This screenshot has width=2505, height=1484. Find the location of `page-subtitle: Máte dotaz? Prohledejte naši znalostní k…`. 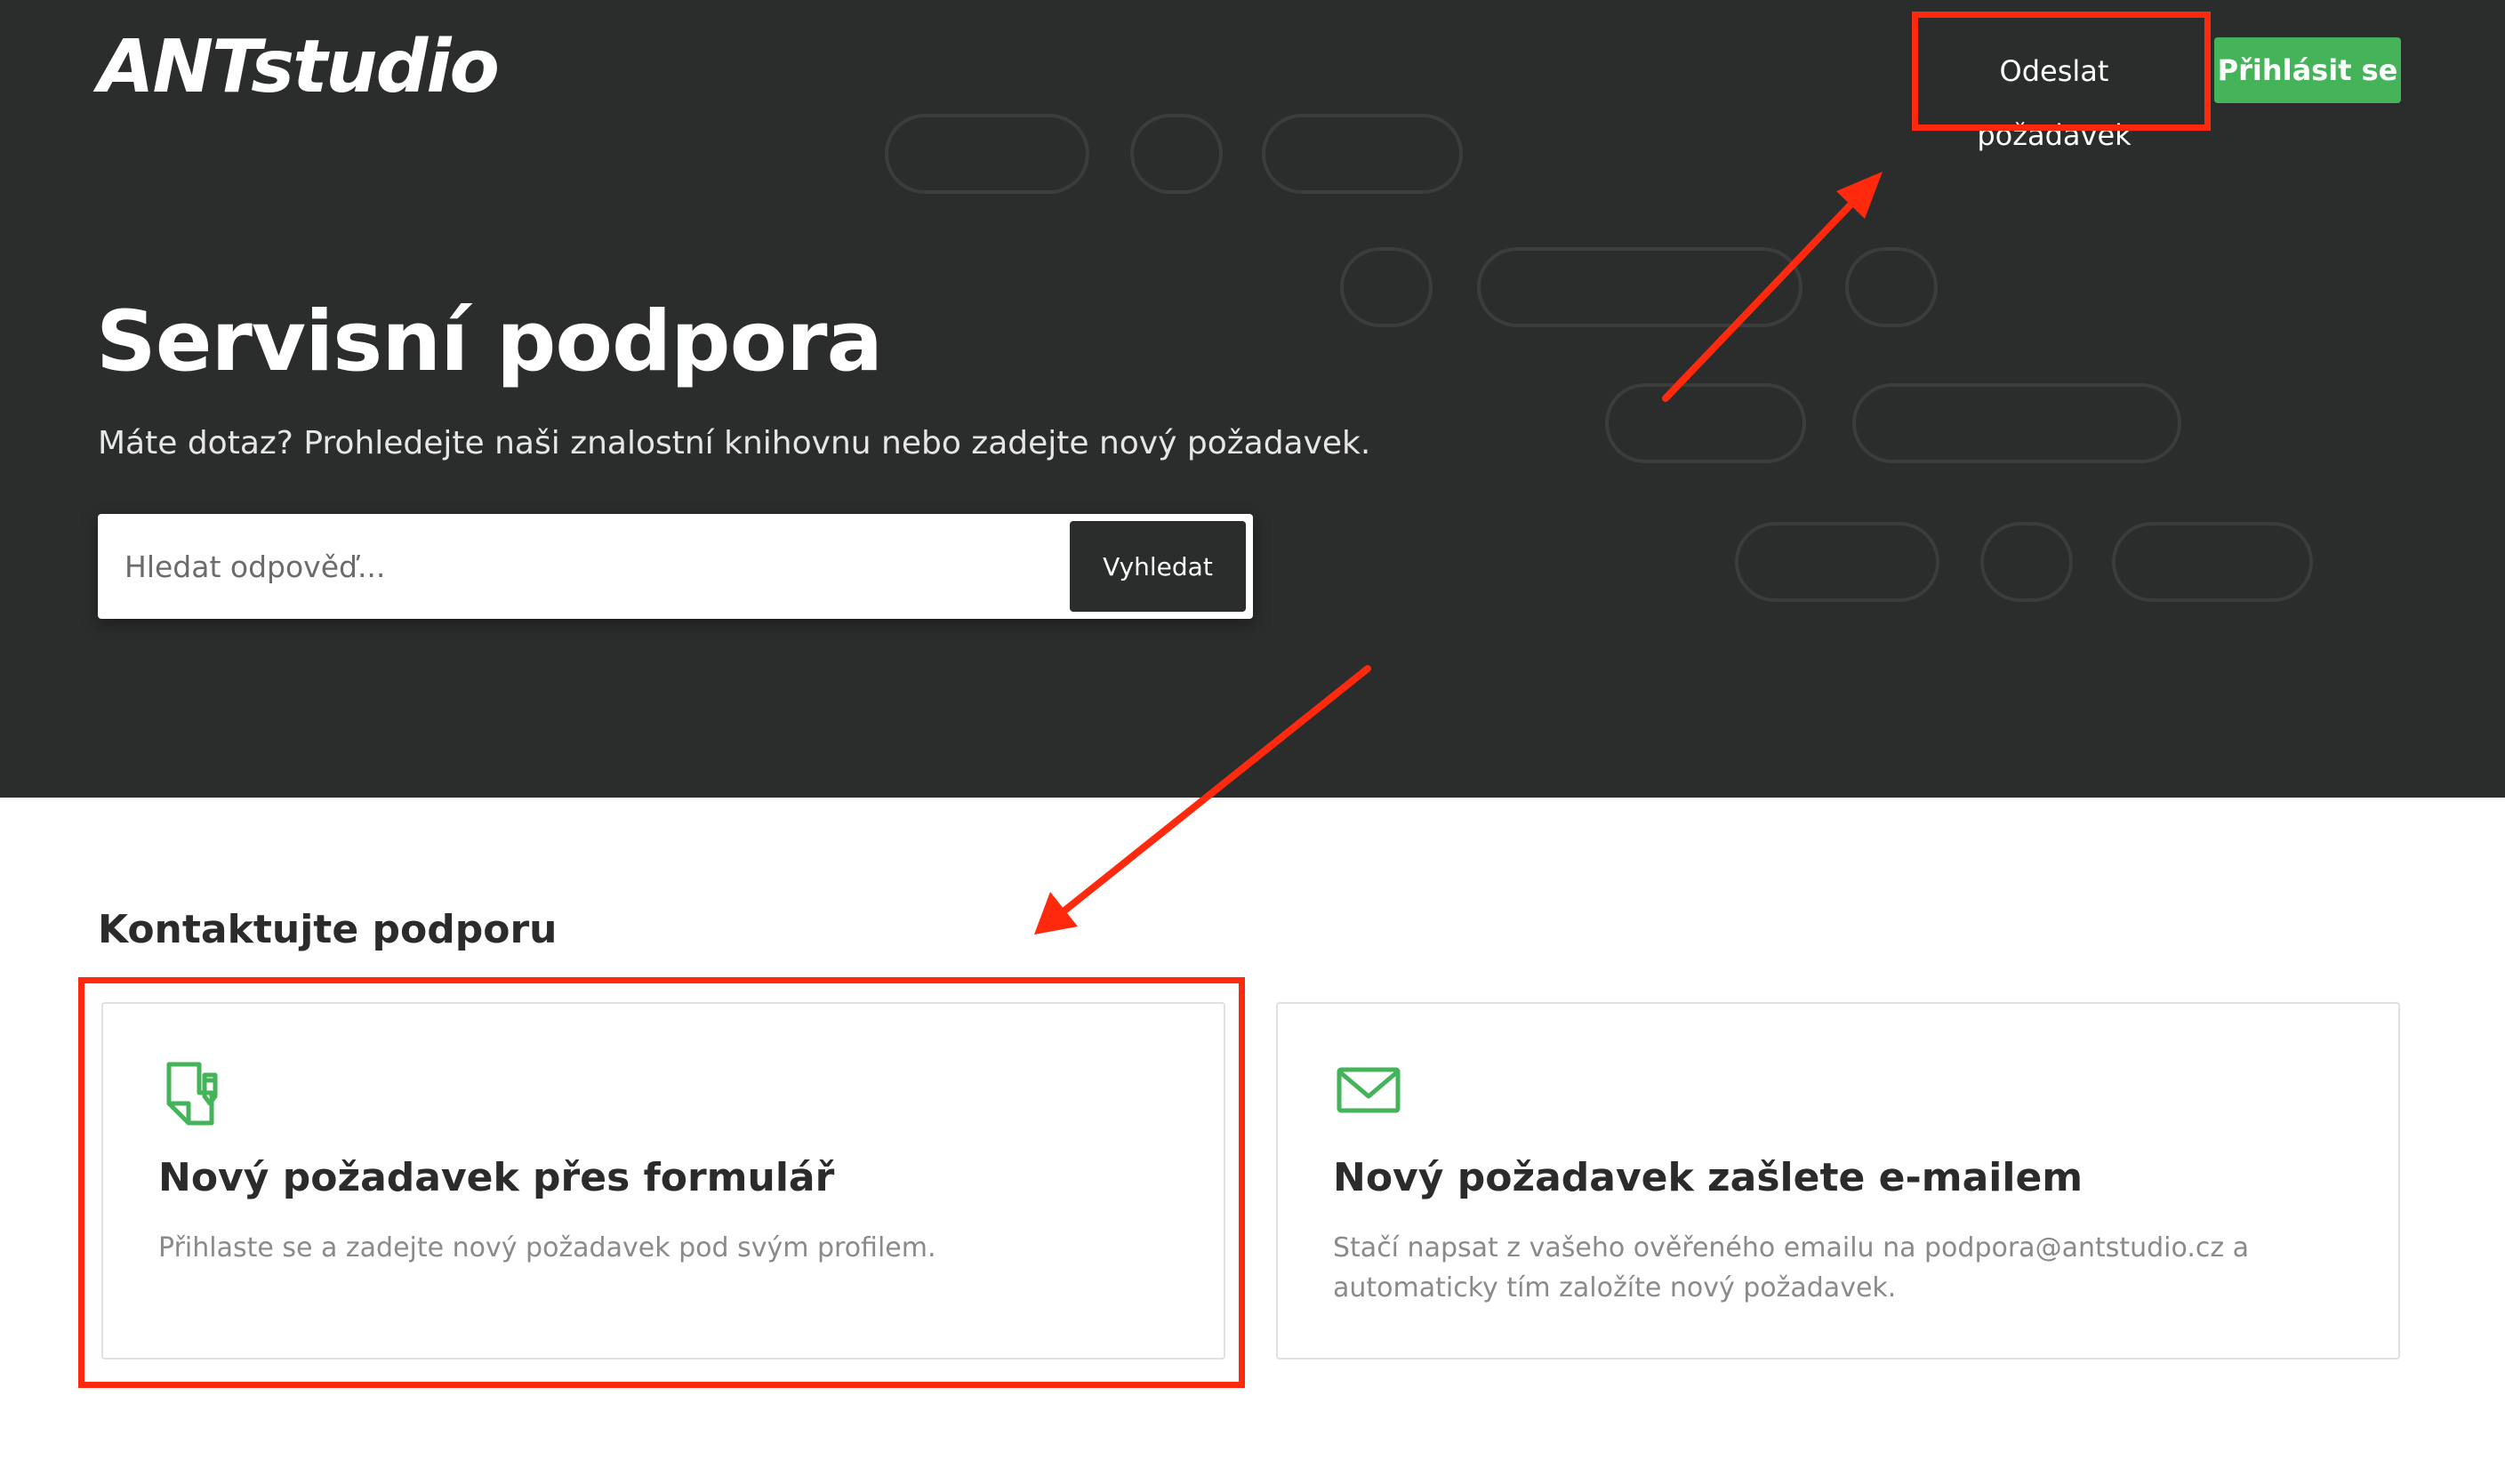

page-subtitle: Máte dotaz? Prohledejte naši znalostní k… is located at coordinates (734, 443).